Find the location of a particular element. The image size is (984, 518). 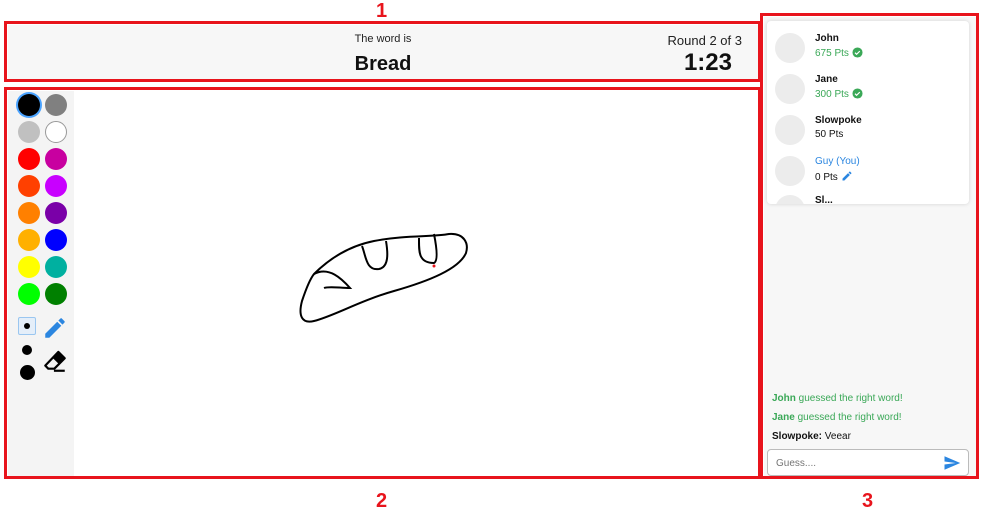

annotation-number: 2 is located at coordinates (382, 501).